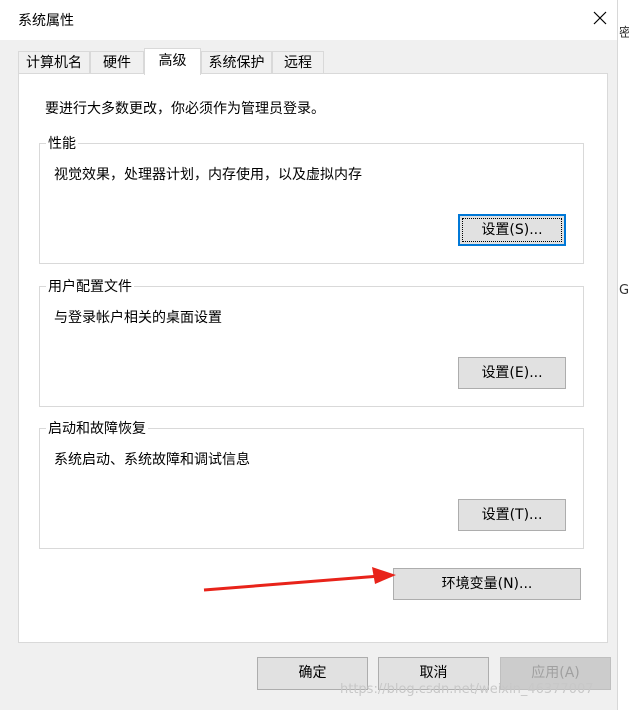 This screenshot has width=629, height=710. Describe the element at coordinates (624, 31) in the screenshot. I see `background-text: 密` at that location.